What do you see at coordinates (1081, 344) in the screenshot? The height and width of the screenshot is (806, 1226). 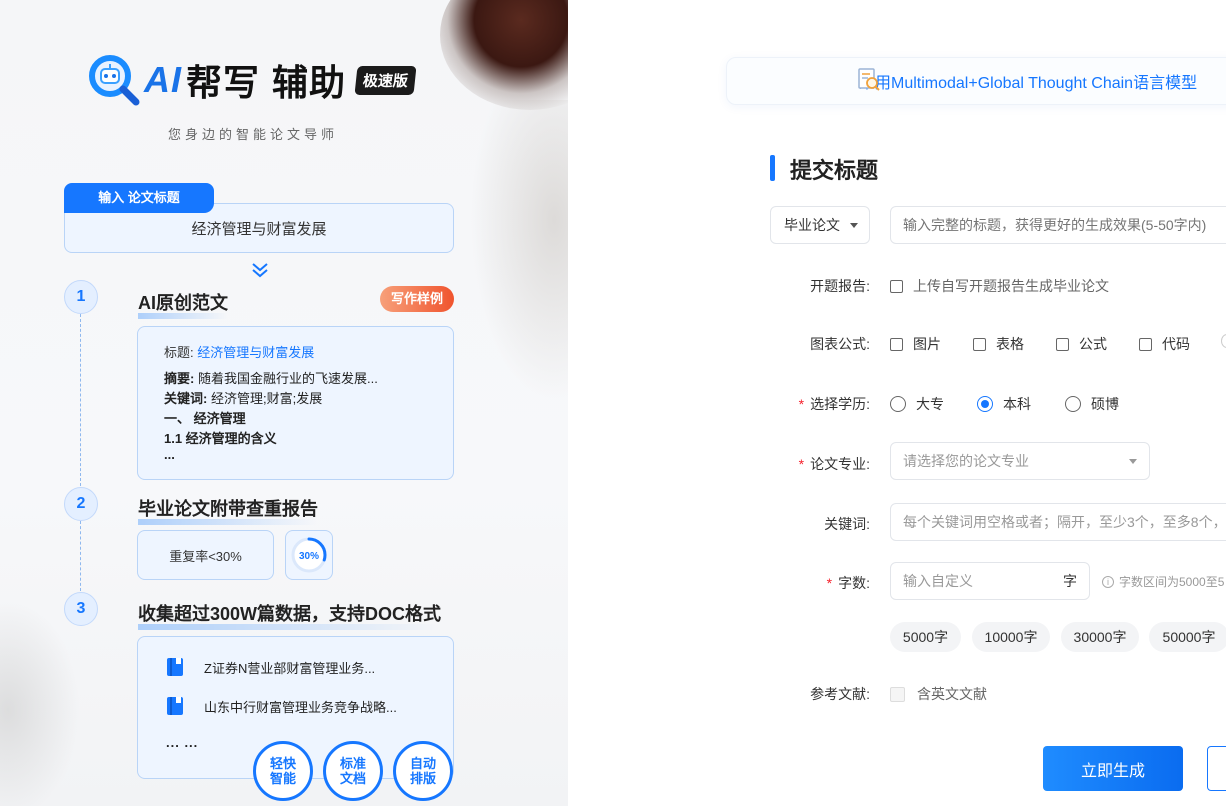 I see `charts-option-formula: 公式` at bounding box center [1081, 344].